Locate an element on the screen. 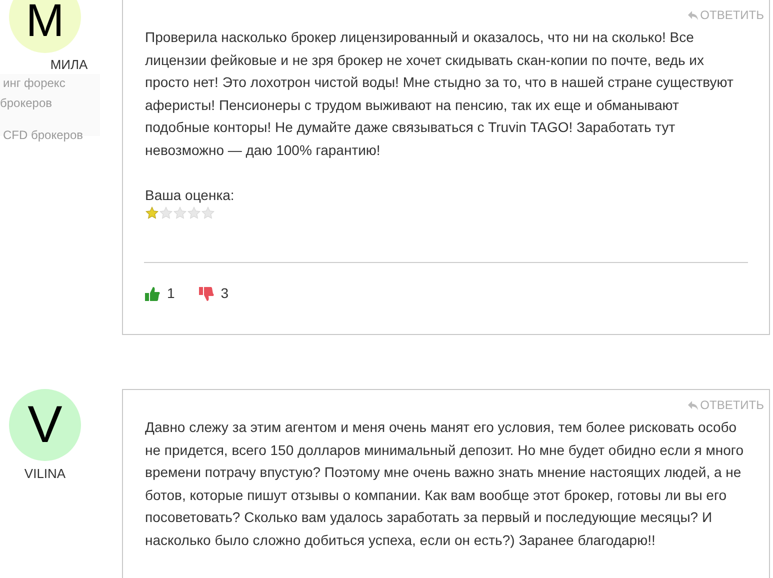 The height and width of the screenshot is (578, 773). author-name: МИЛА is located at coordinates (69, 65).